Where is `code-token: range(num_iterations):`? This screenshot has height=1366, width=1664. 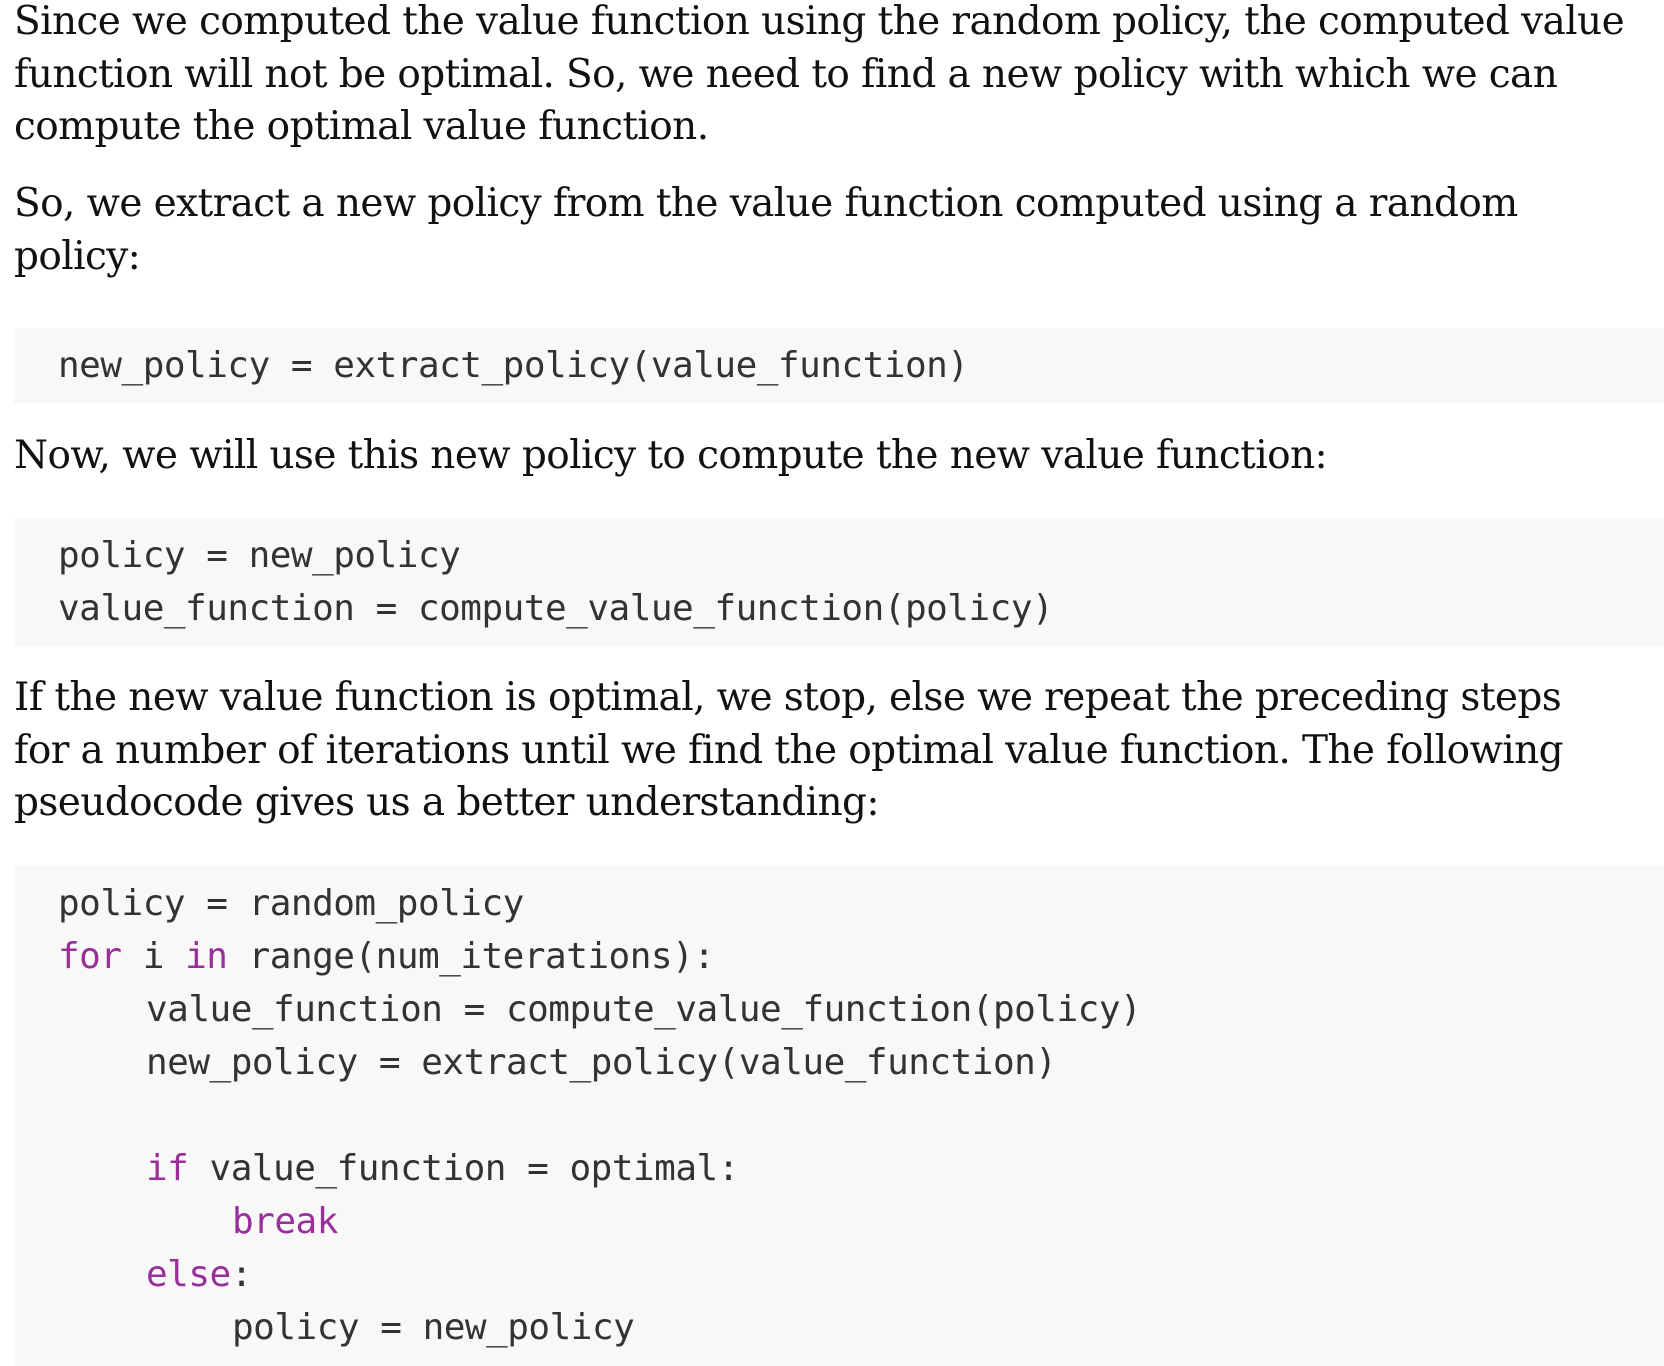
code-token: range(num_iterations): is located at coordinates (471, 956).